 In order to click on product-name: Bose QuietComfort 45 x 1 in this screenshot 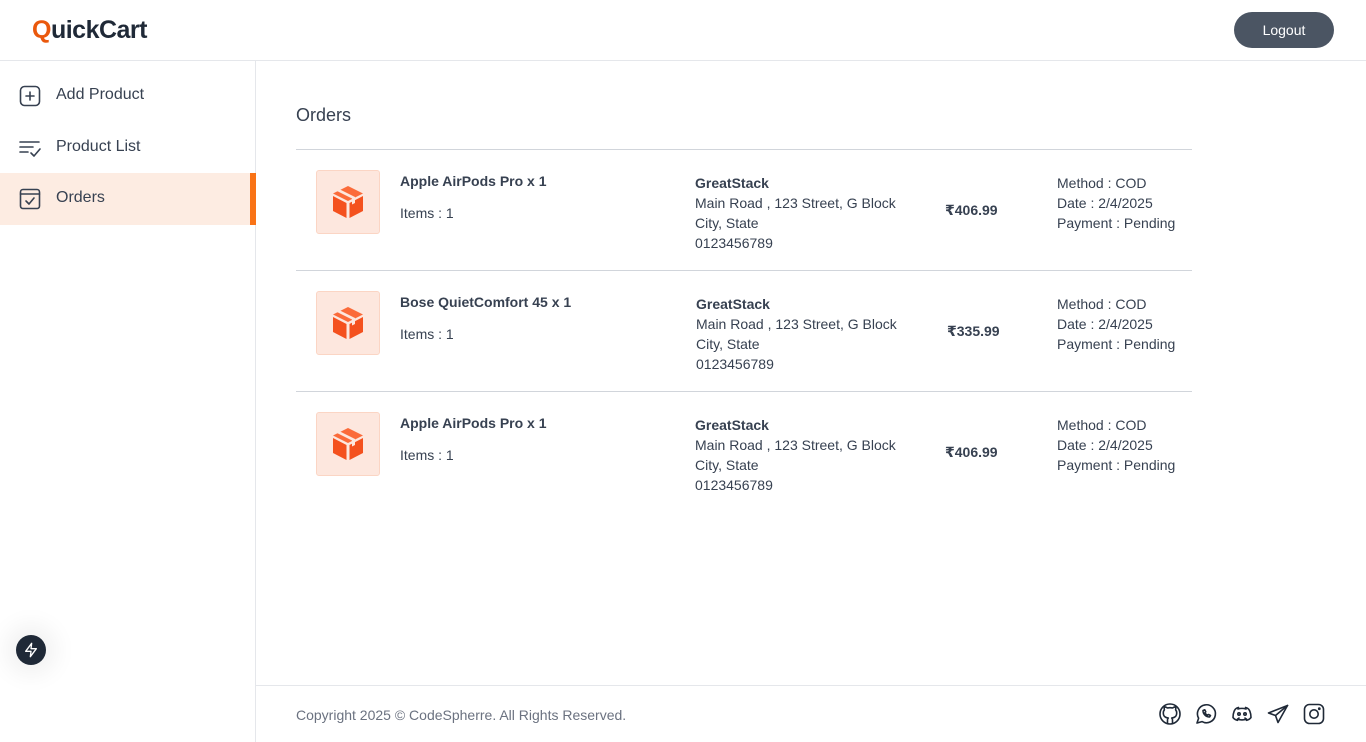, I will do `click(486, 302)`.